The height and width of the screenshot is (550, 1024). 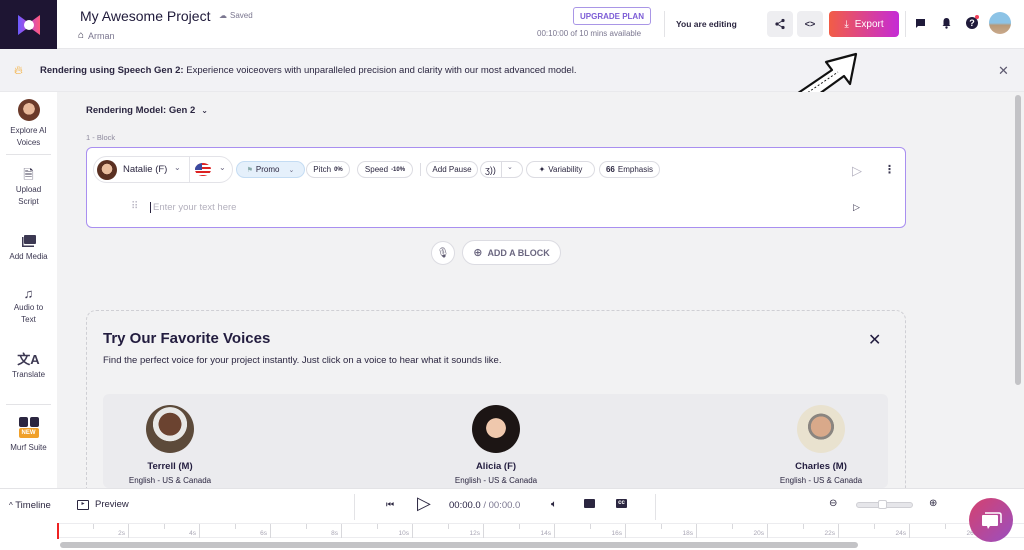 I want to click on skip-back-icon: ⏮︎, so click(x=390, y=504).